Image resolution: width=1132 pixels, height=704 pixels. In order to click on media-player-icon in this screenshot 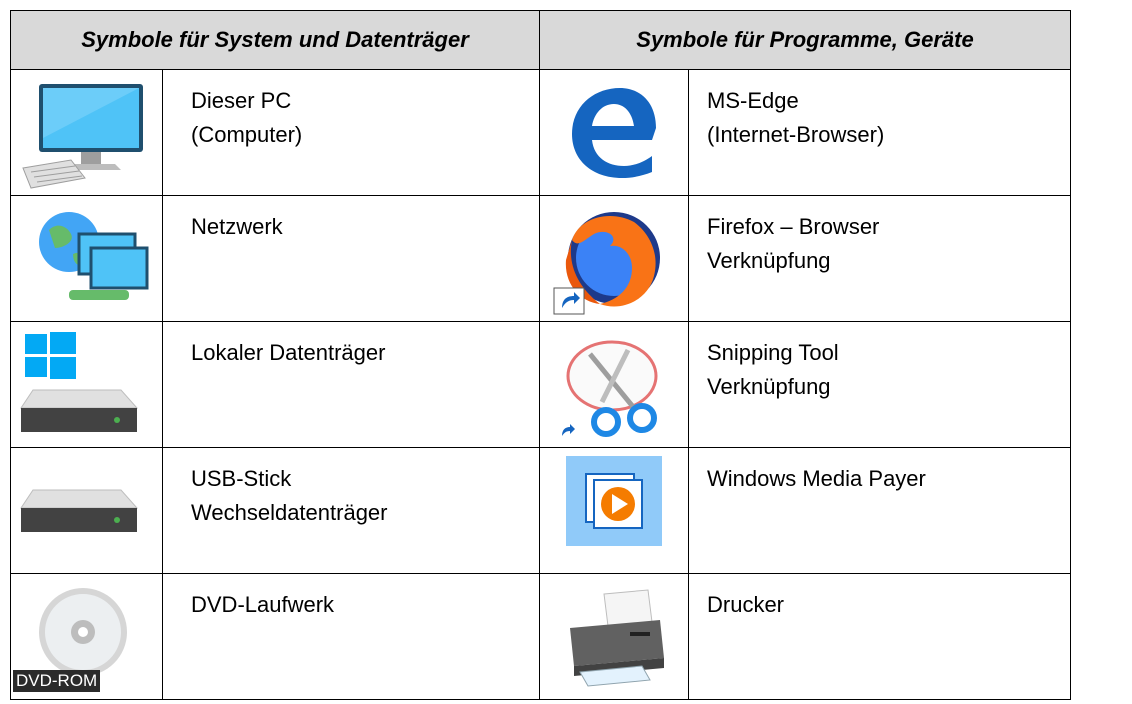, I will do `click(614, 501)`.